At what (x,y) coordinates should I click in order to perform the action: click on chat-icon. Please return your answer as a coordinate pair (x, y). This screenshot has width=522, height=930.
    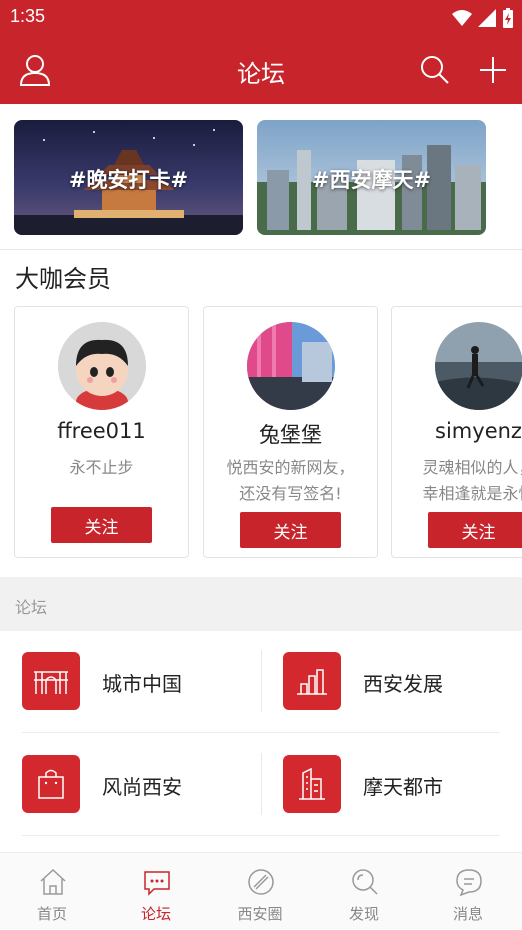
    Looking at the image, I should click on (157, 883).